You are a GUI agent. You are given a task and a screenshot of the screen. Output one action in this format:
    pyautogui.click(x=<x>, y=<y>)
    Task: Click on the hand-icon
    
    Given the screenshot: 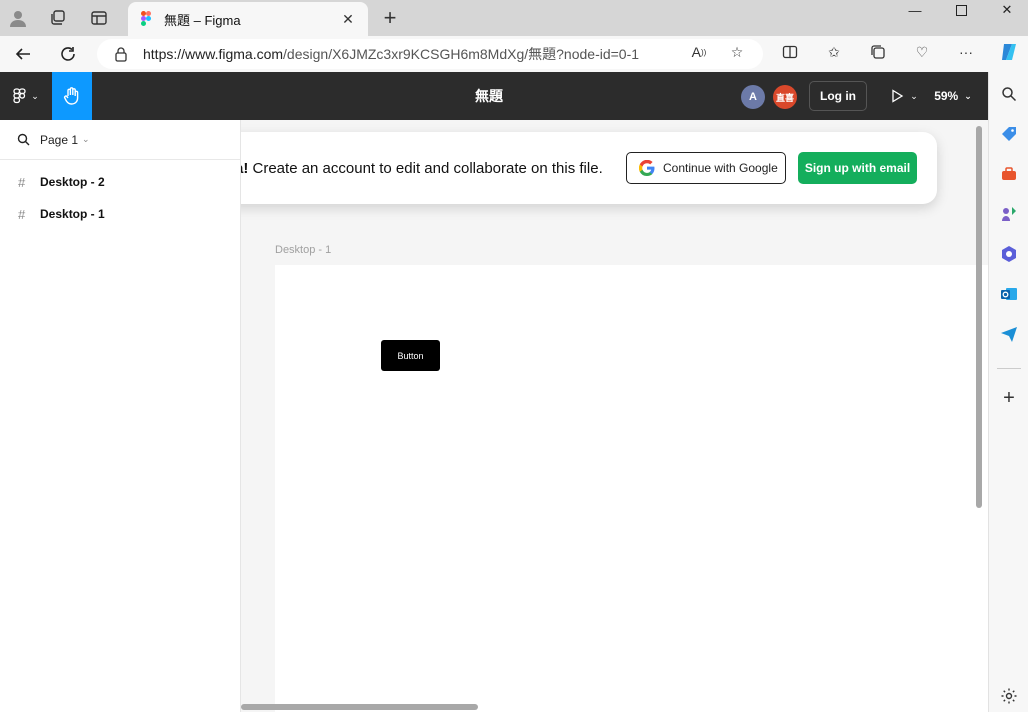 What is the action you would take?
    pyautogui.click(x=71, y=96)
    